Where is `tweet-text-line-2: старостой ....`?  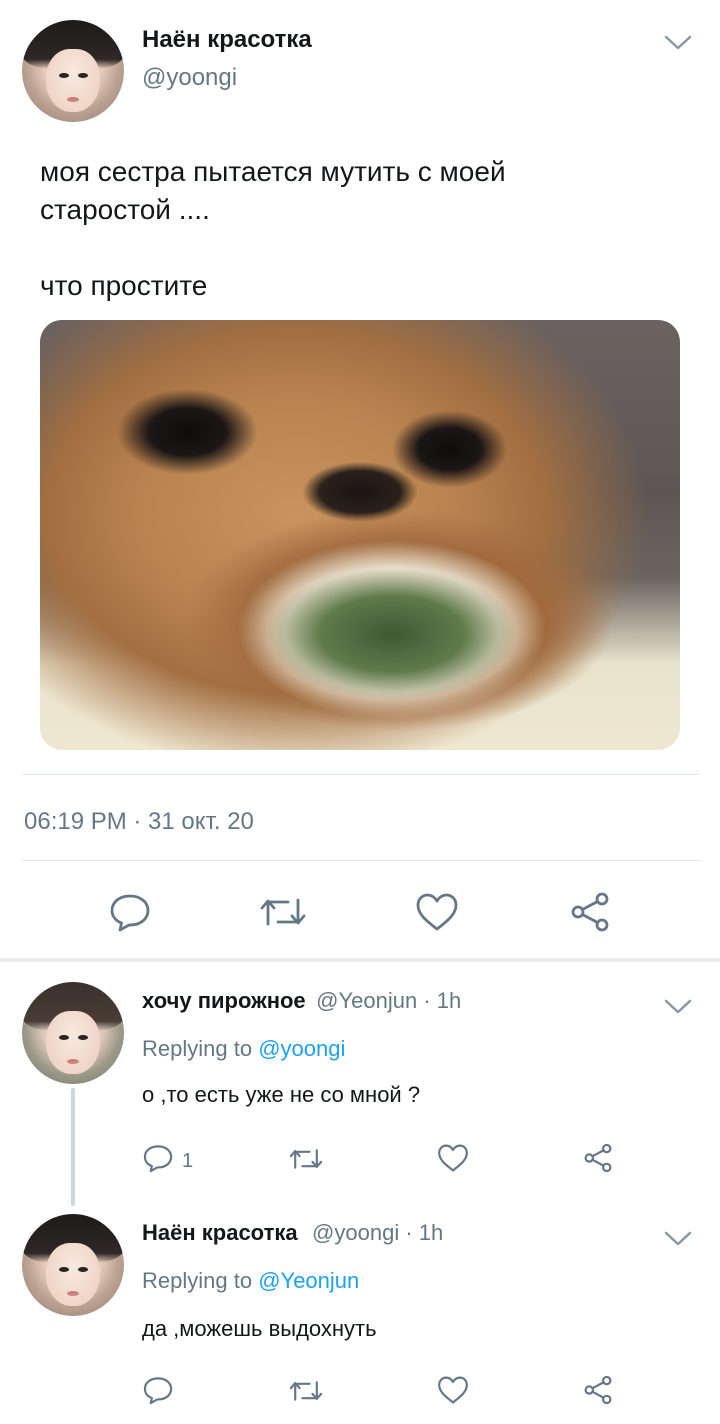 tweet-text-line-2: старостой .... is located at coordinates (125, 209).